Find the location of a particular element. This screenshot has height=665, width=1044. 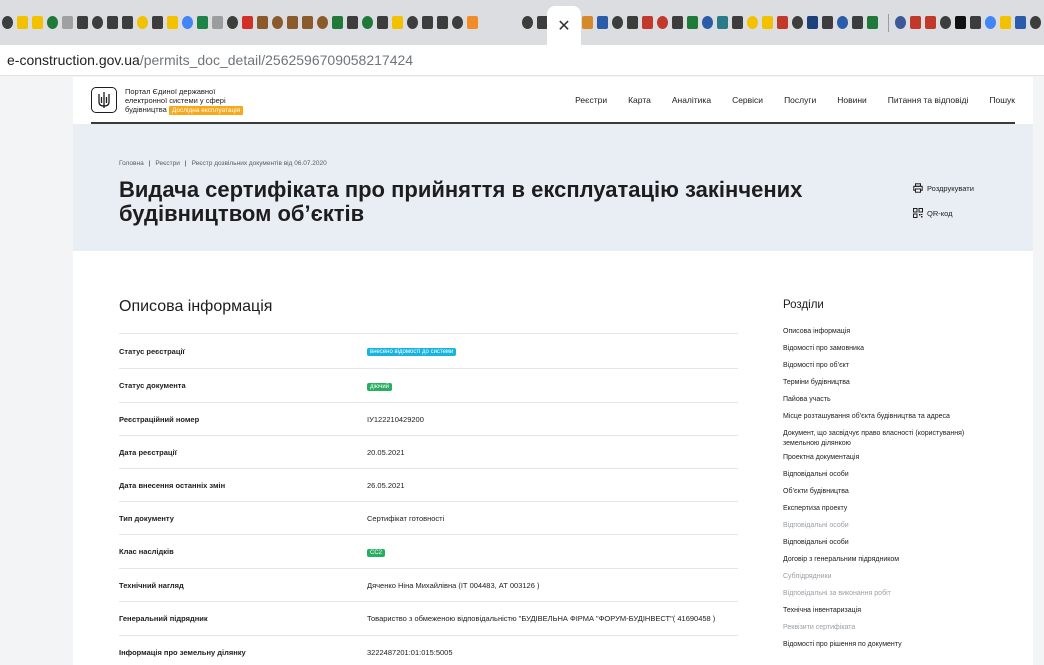

sidebar-item: Реквізити сертифіката is located at coordinates (888, 628).